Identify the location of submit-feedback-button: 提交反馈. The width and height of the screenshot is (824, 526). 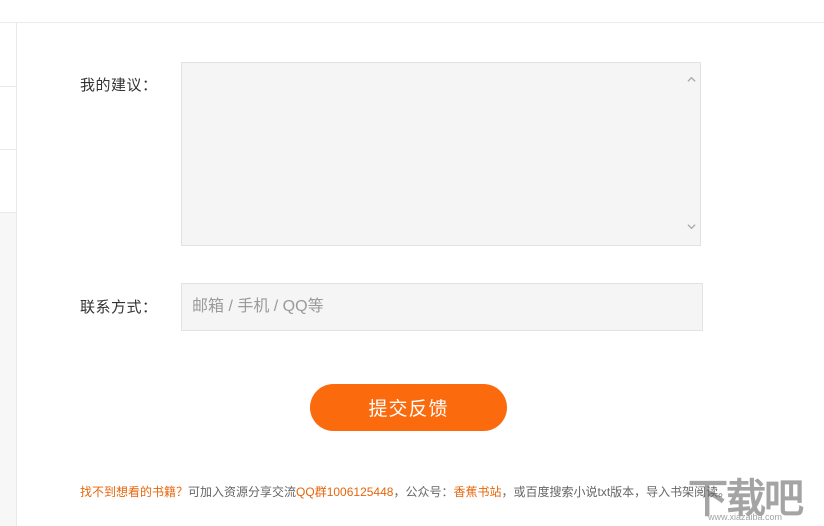
(408, 407).